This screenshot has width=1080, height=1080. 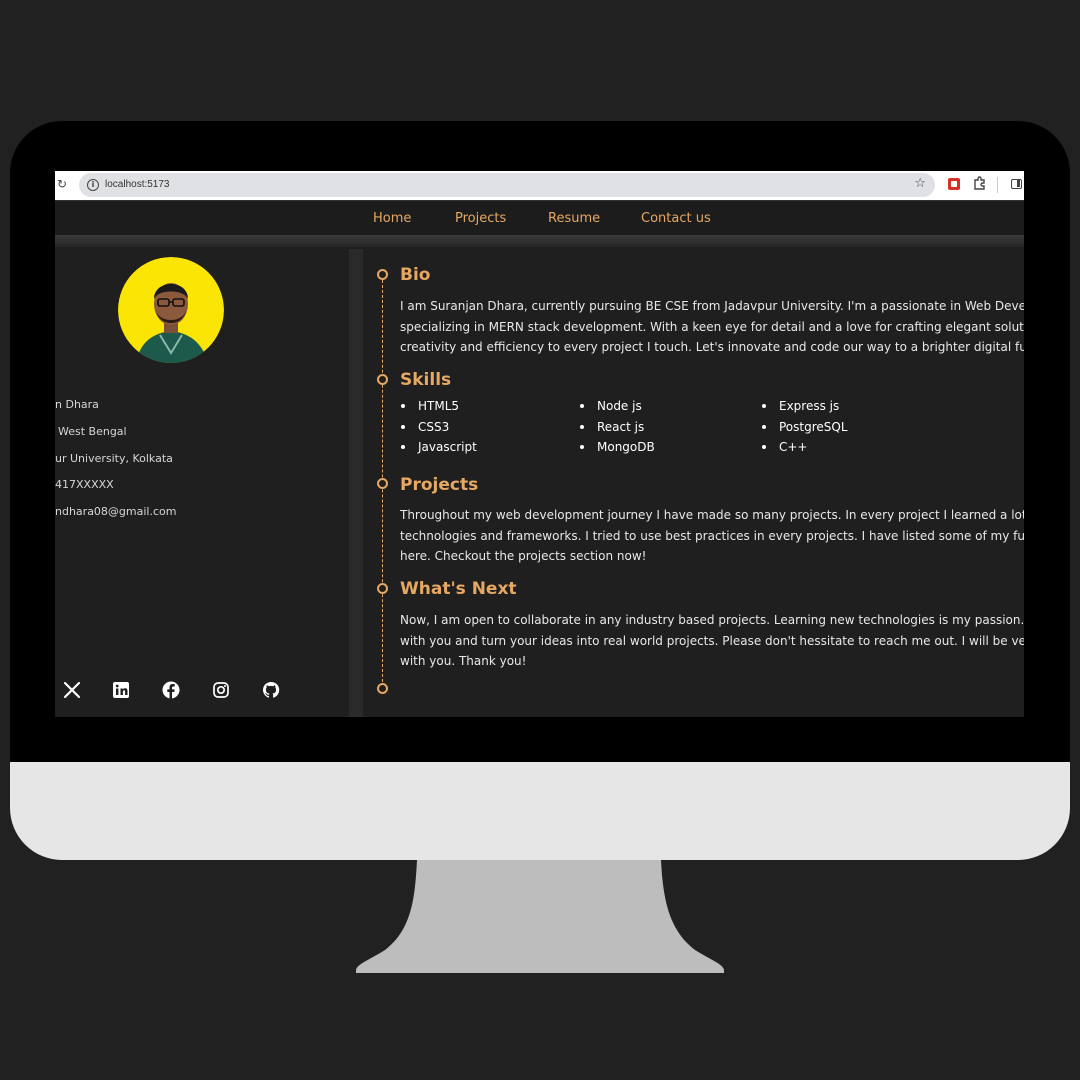 I want to click on skill-item: HTML5, so click(x=438, y=406).